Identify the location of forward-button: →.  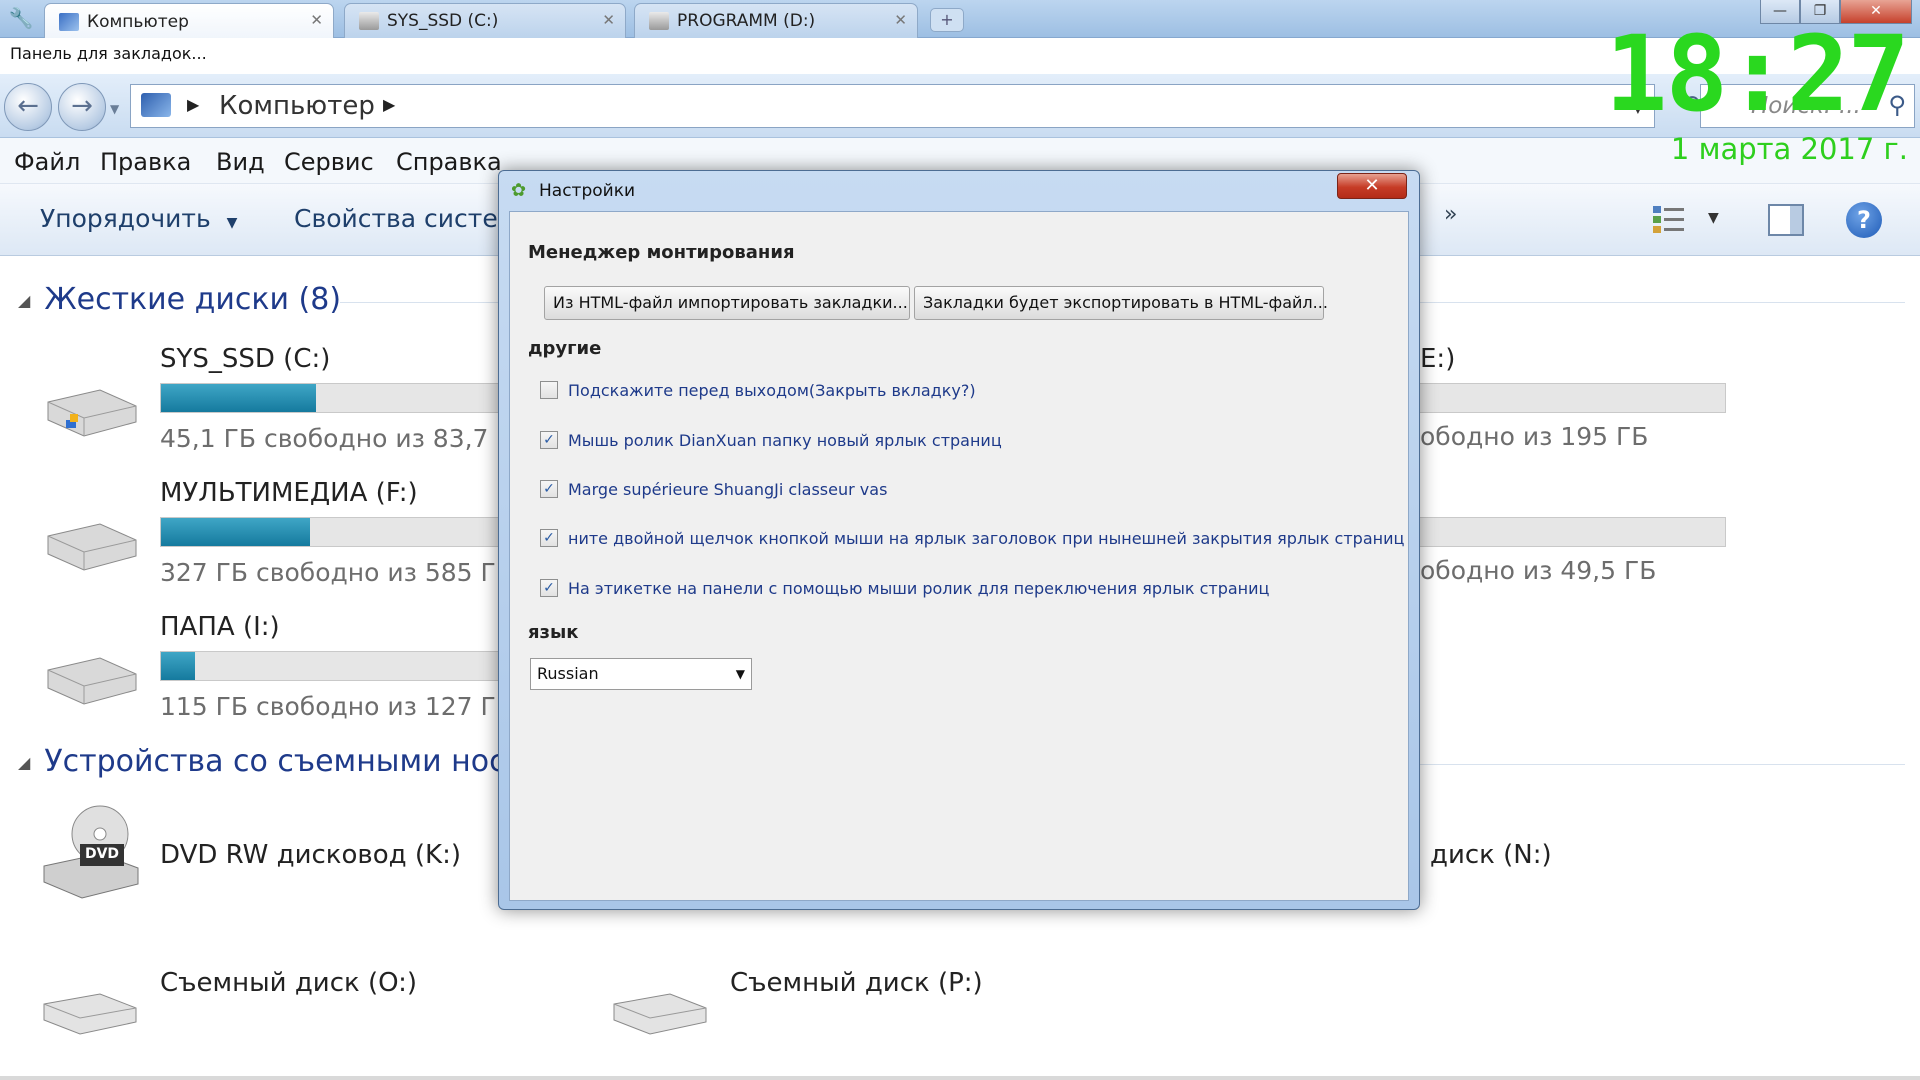
(82, 107).